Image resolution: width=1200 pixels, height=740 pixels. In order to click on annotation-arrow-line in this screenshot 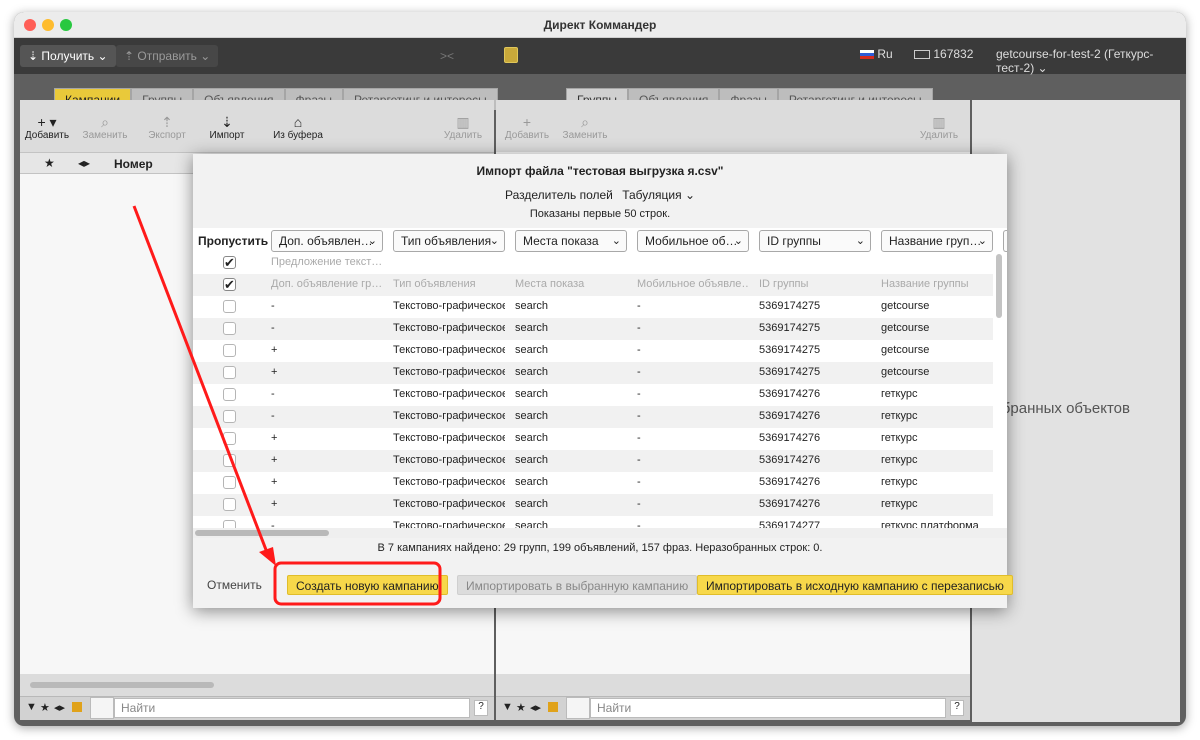, I will do `click(201, 380)`.